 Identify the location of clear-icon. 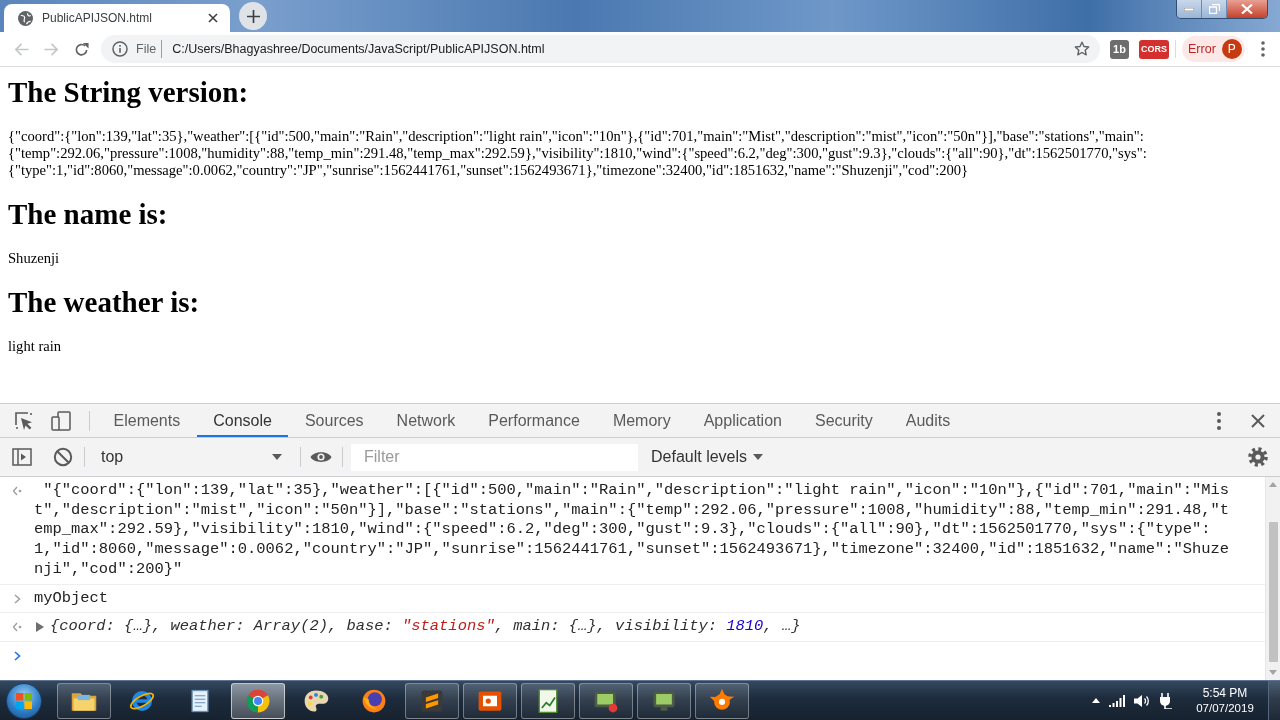
(63, 457).